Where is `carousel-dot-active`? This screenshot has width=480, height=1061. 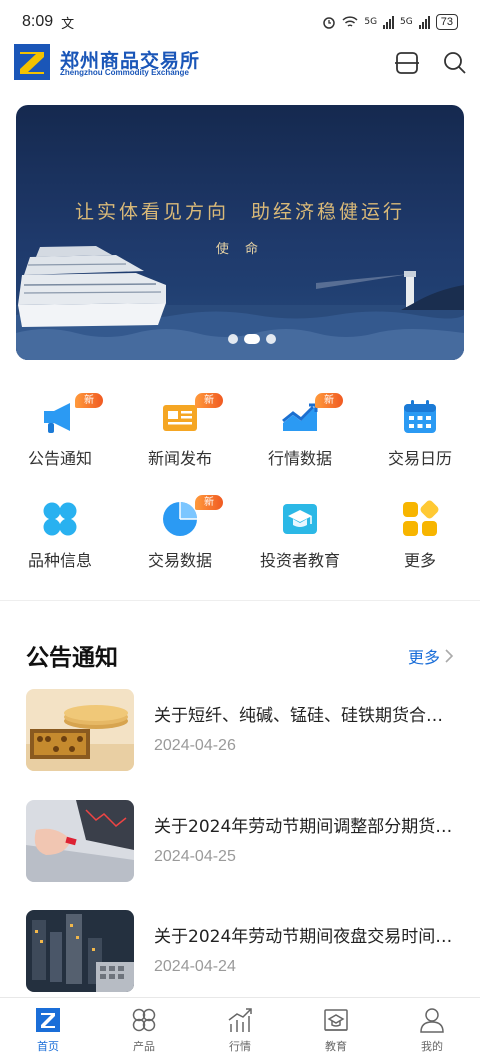 carousel-dot-active is located at coordinates (252, 339).